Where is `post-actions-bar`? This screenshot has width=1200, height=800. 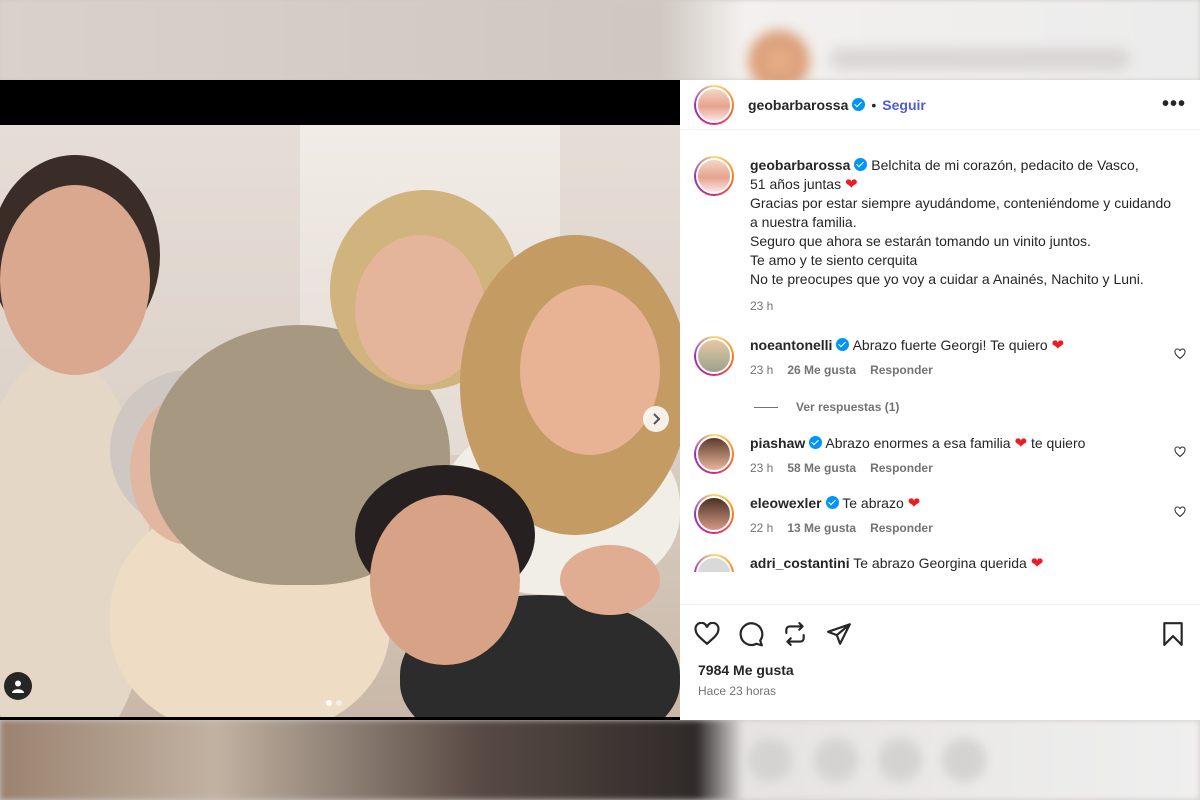 post-actions-bar is located at coordinates (940, 633).